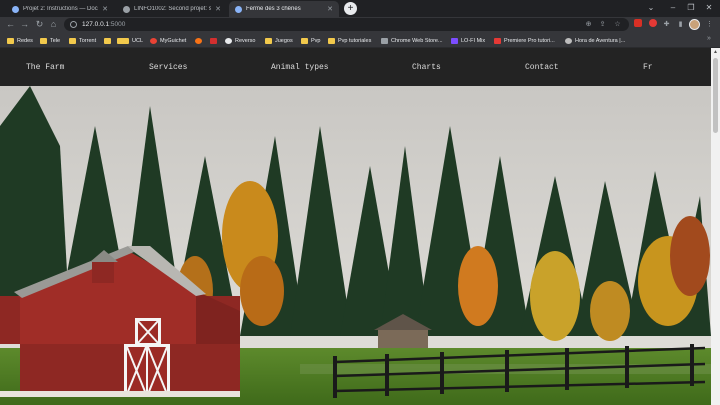 Image resolution: width=720 pixels, height=405 pixels. Describe the element at coordinates (652, 24) in the screenshot. I see `extension-red-round-icon` at that location.